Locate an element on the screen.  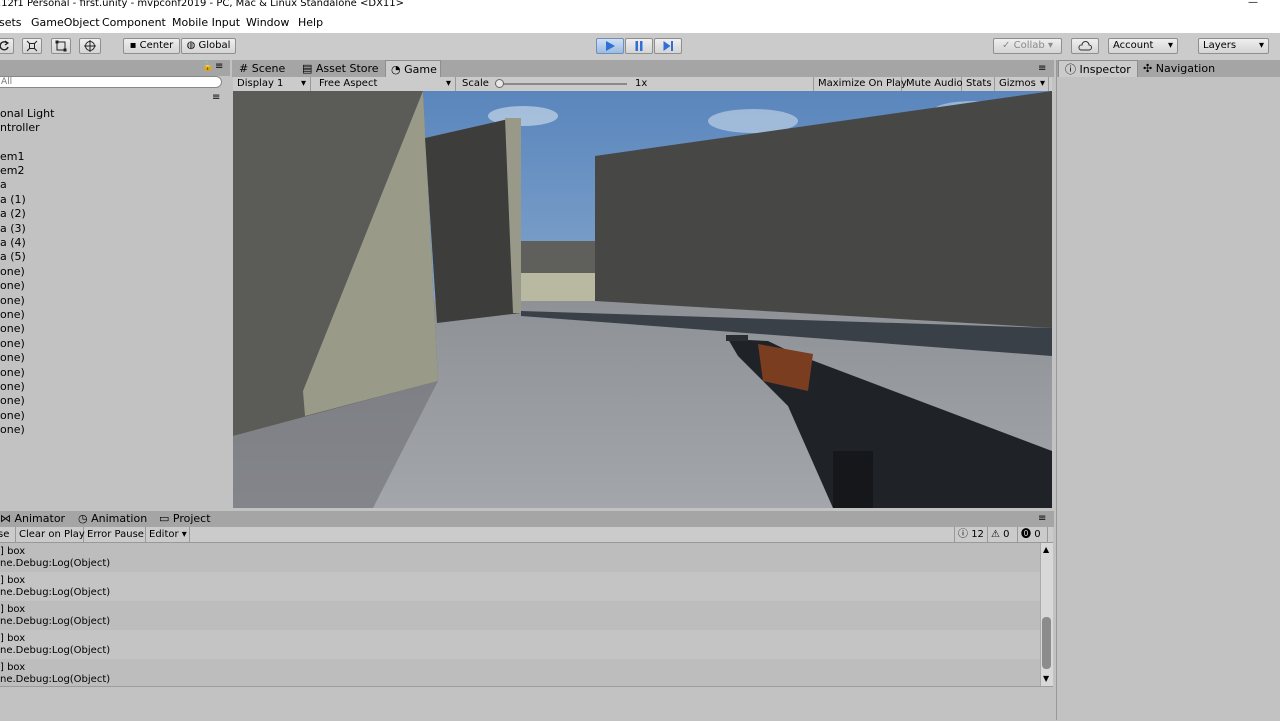
error-pause-toggle: Error Pause is located at coordinates (115, 534).